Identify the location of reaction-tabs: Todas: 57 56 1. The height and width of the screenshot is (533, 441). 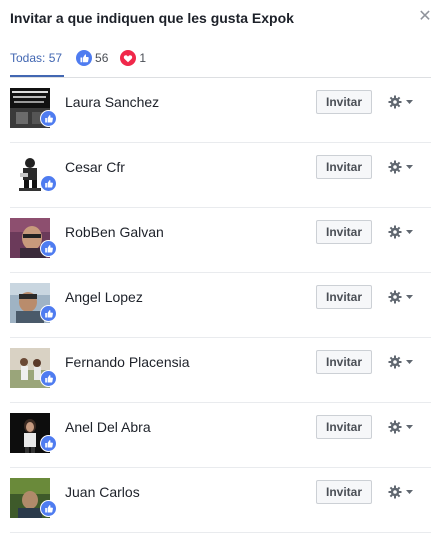
(84, 58).